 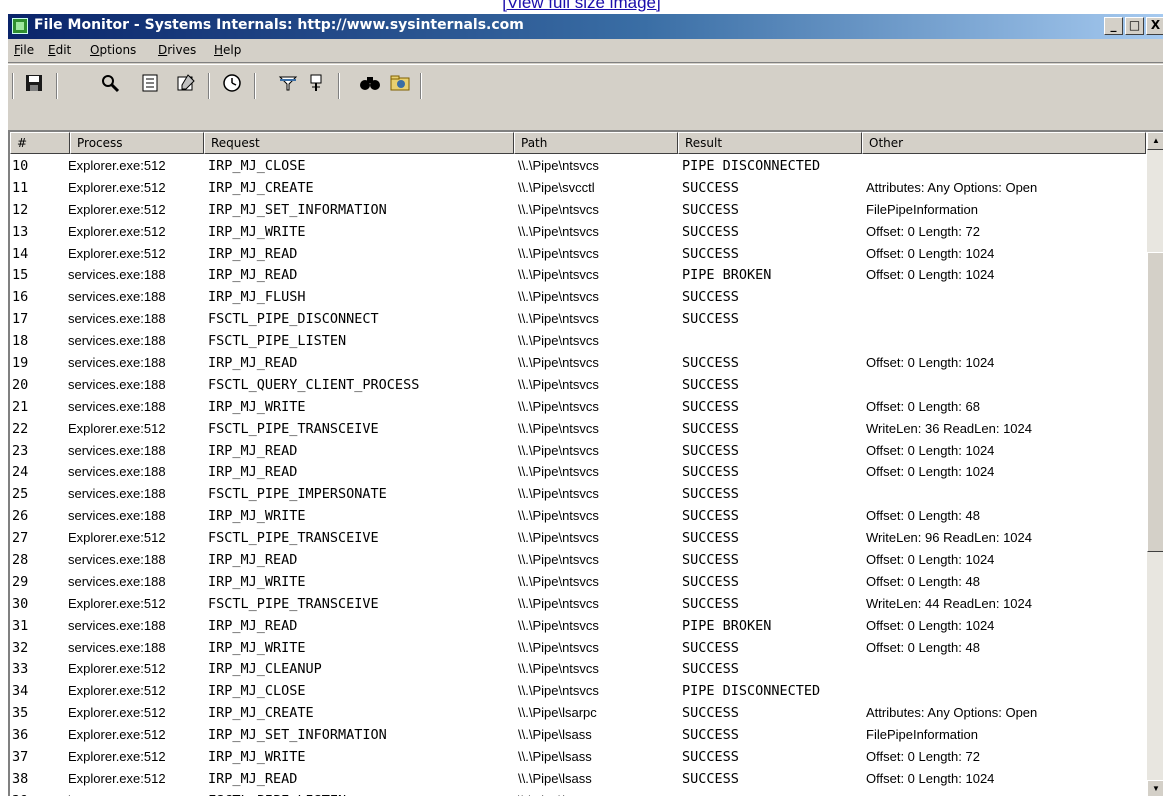 What do you see at coordinates (20, 778) in the screenshot?
I see `row-number: 38` at bounding box center [20, 778].